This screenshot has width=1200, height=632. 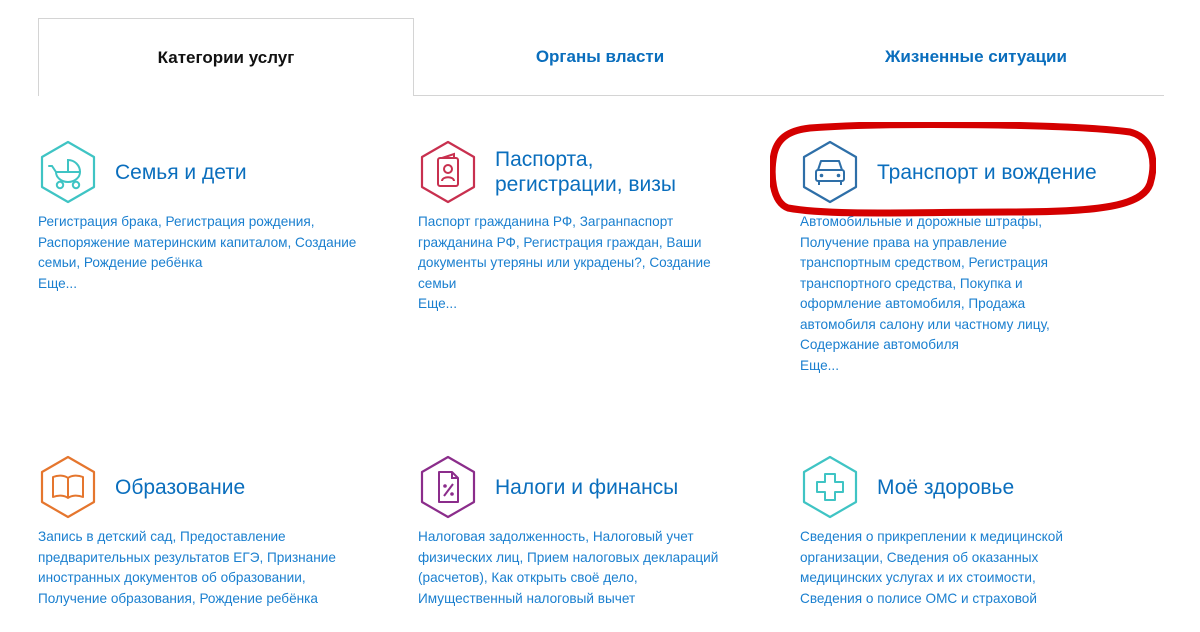 I want to click on category-title: Моё здоровье, so click(x=945, y=487).